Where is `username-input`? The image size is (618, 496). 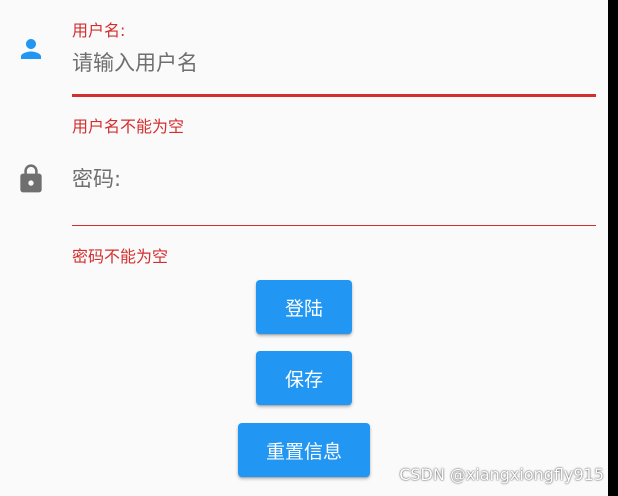 username-input is located at coordinates (332, 63).